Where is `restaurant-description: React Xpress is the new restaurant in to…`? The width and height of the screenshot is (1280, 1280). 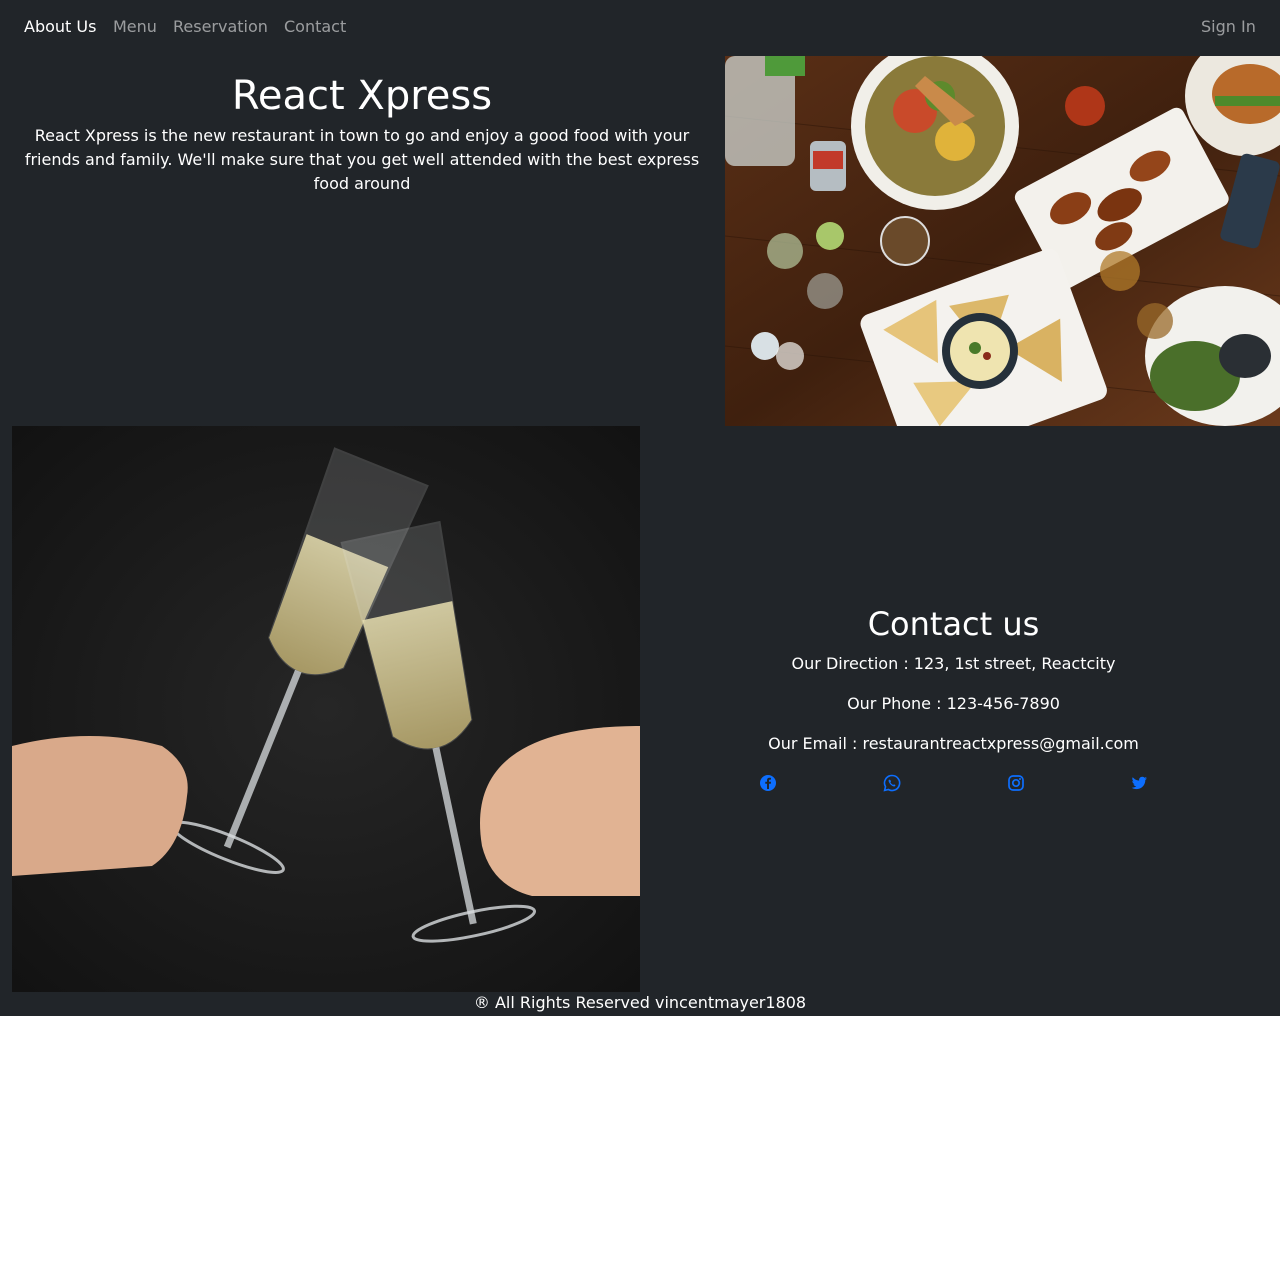 restaurant-description: React Xpress is the new restaurant in to… is located at coordinates (362, 159).